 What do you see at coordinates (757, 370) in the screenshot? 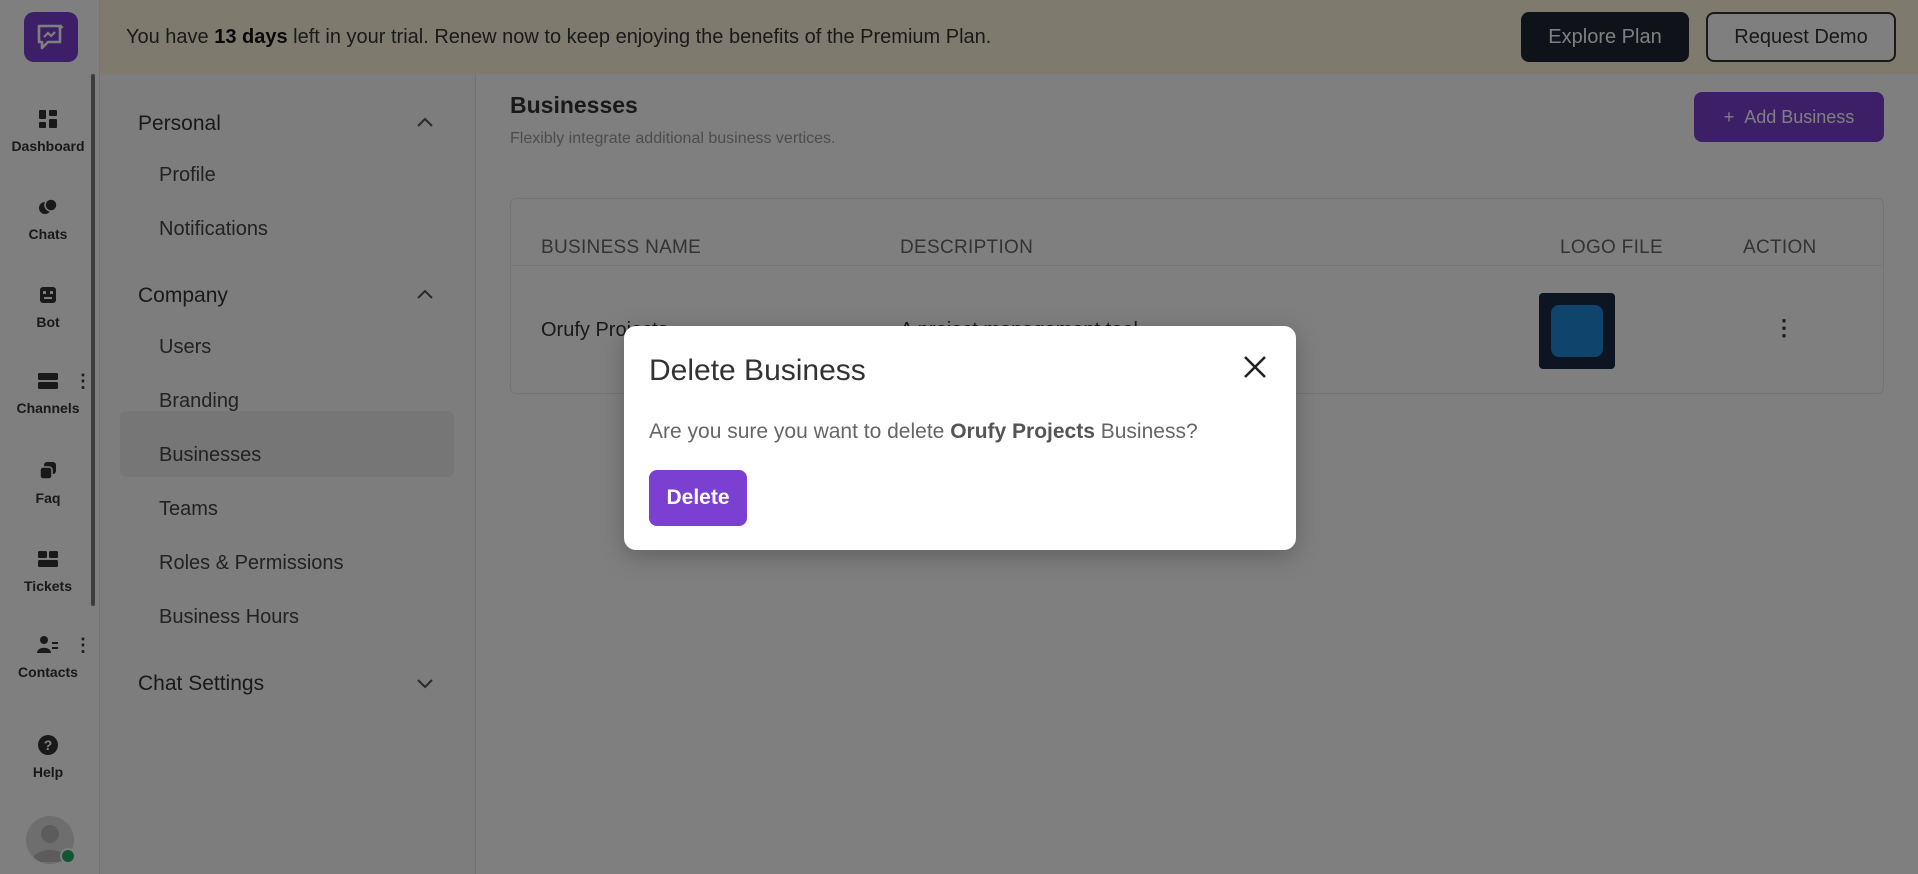
I see `dialog-title: Delete Business` at bounding box center [757, 370].